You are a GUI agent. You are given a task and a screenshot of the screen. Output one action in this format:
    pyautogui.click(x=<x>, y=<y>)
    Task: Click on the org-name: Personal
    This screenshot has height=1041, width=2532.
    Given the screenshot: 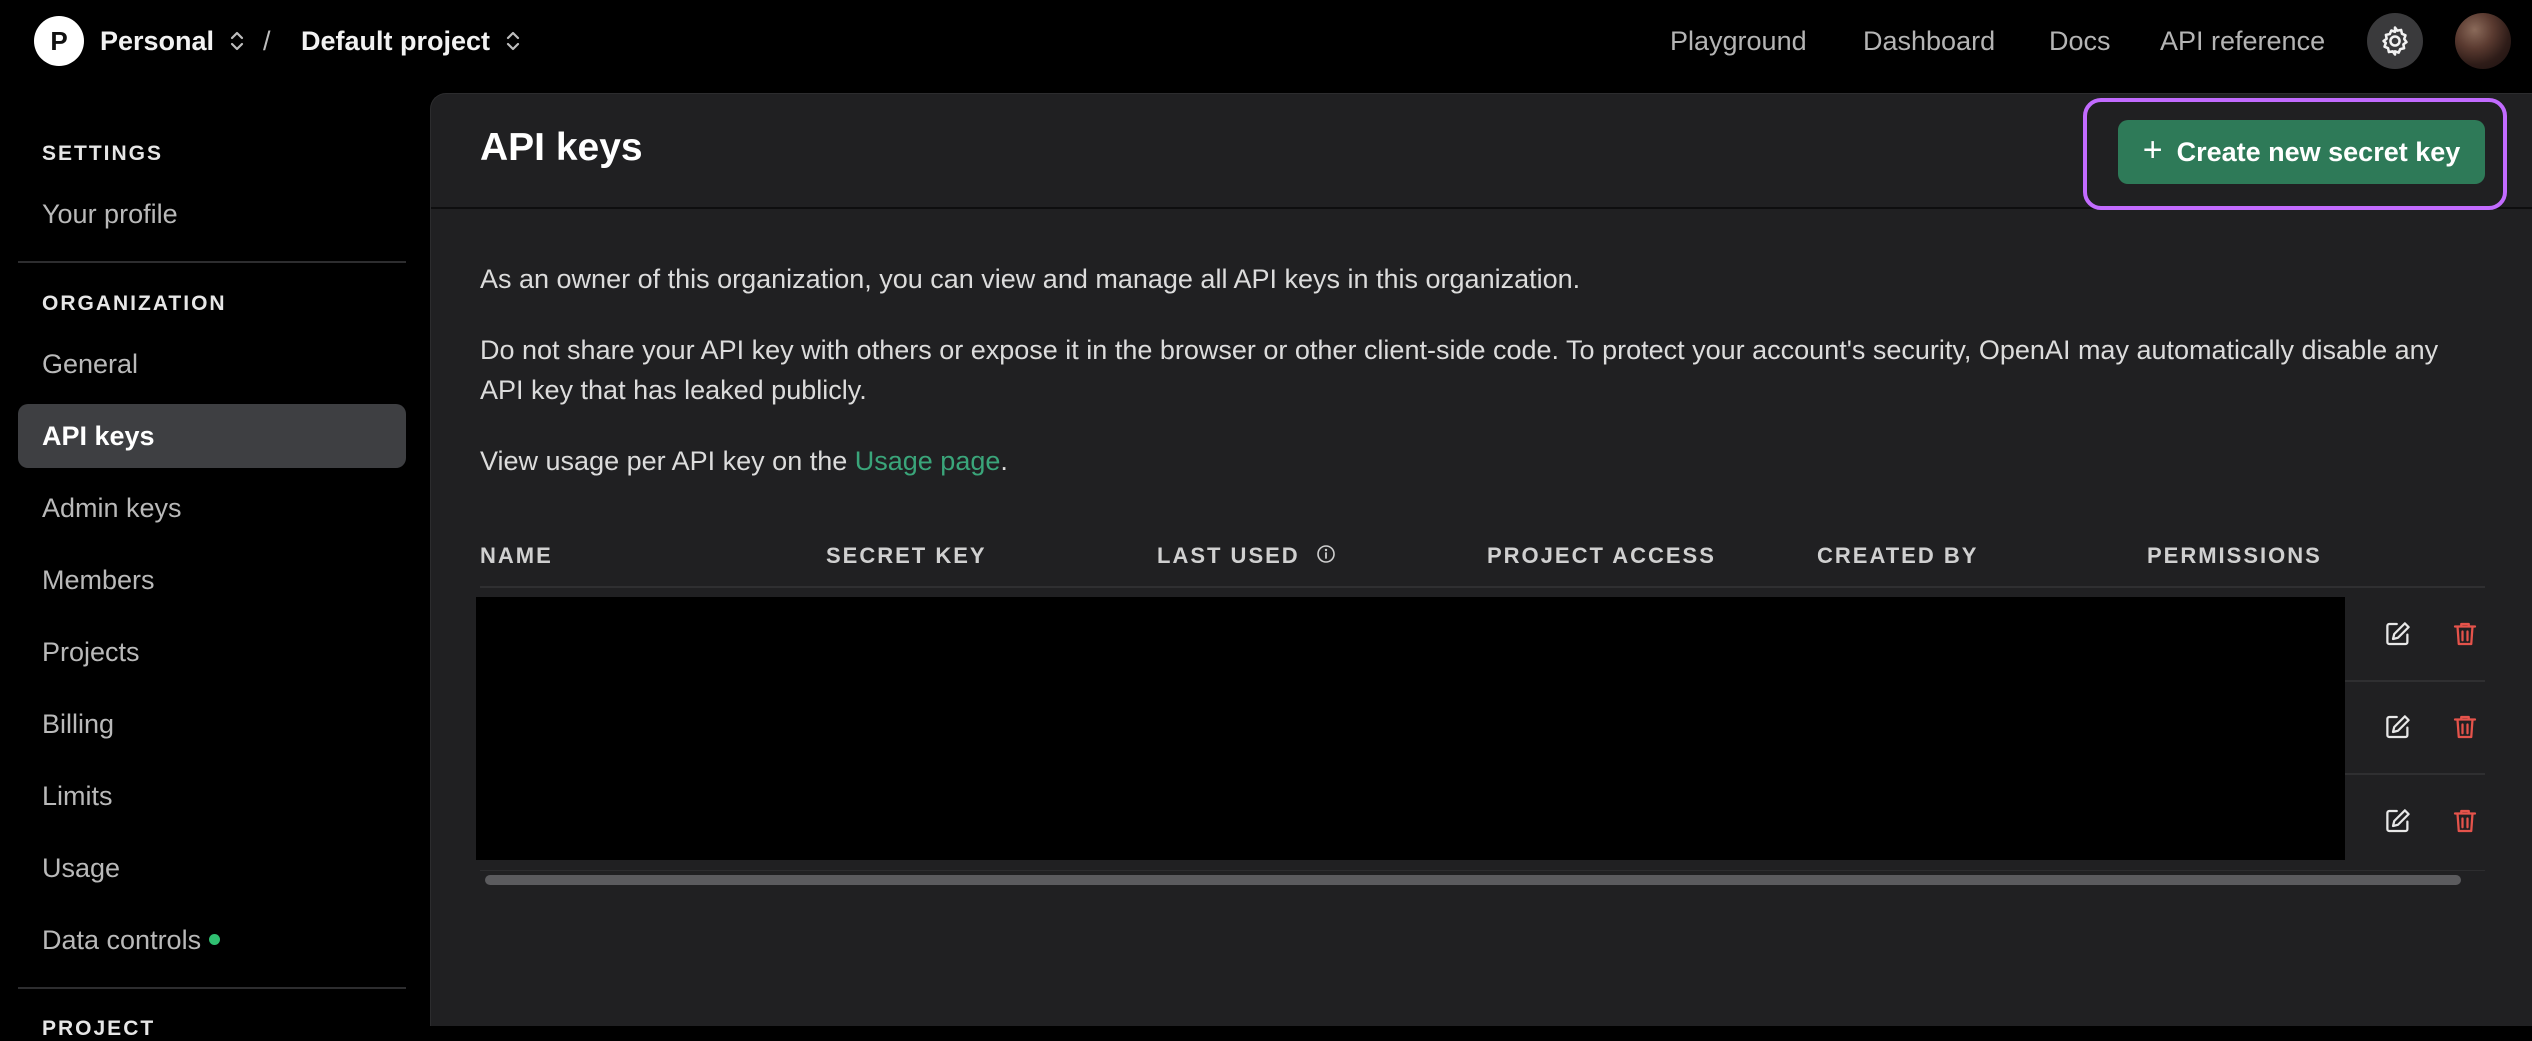 What is the action you would take?
    pyautogui.click(x=157, y=40)
    